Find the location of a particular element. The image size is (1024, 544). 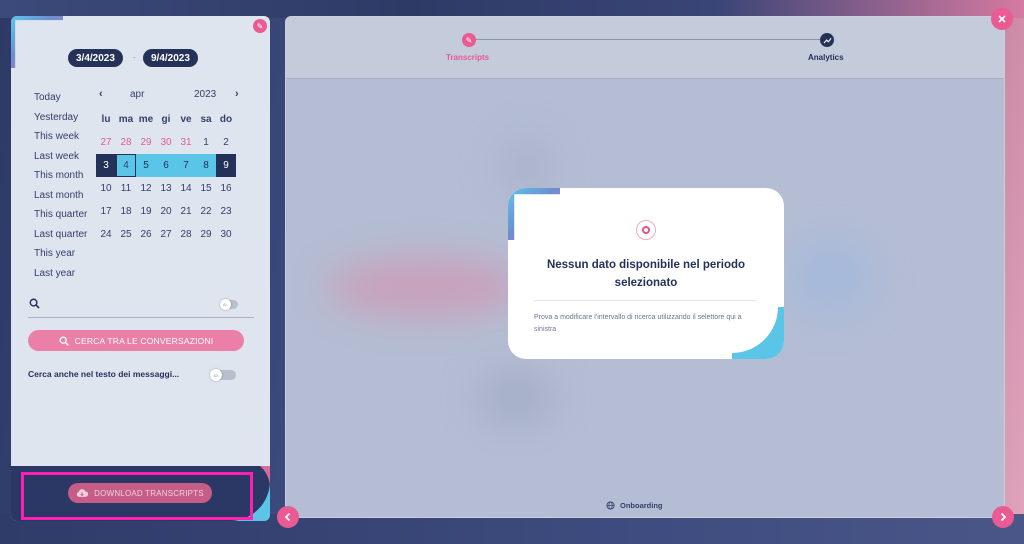

chevron-left-icon is located at coordinates (287, 517).